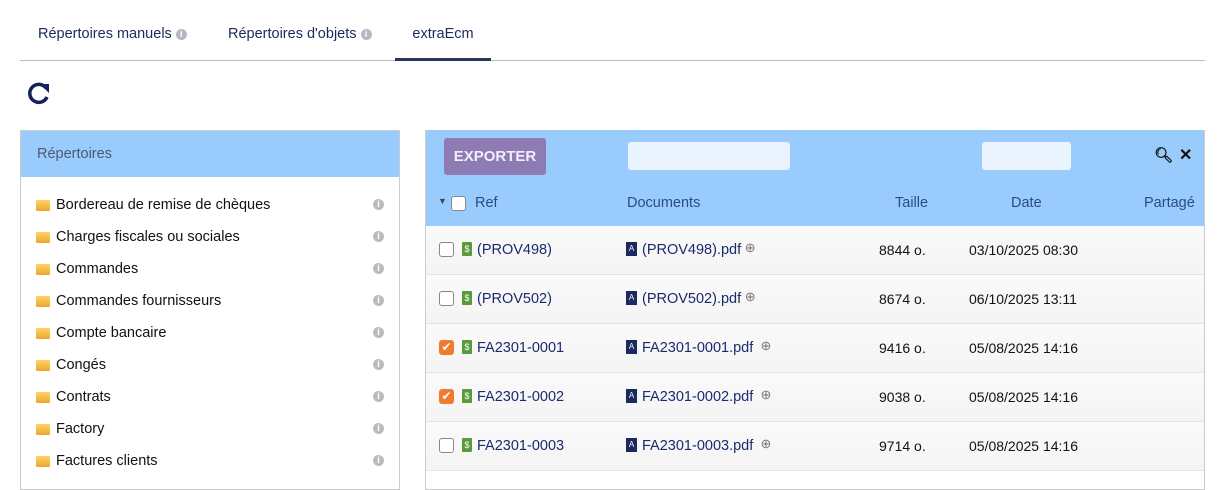 The image size is (1228, 490). I want to click on document-link: FA2301-0002.pdf, so click(697, 397).